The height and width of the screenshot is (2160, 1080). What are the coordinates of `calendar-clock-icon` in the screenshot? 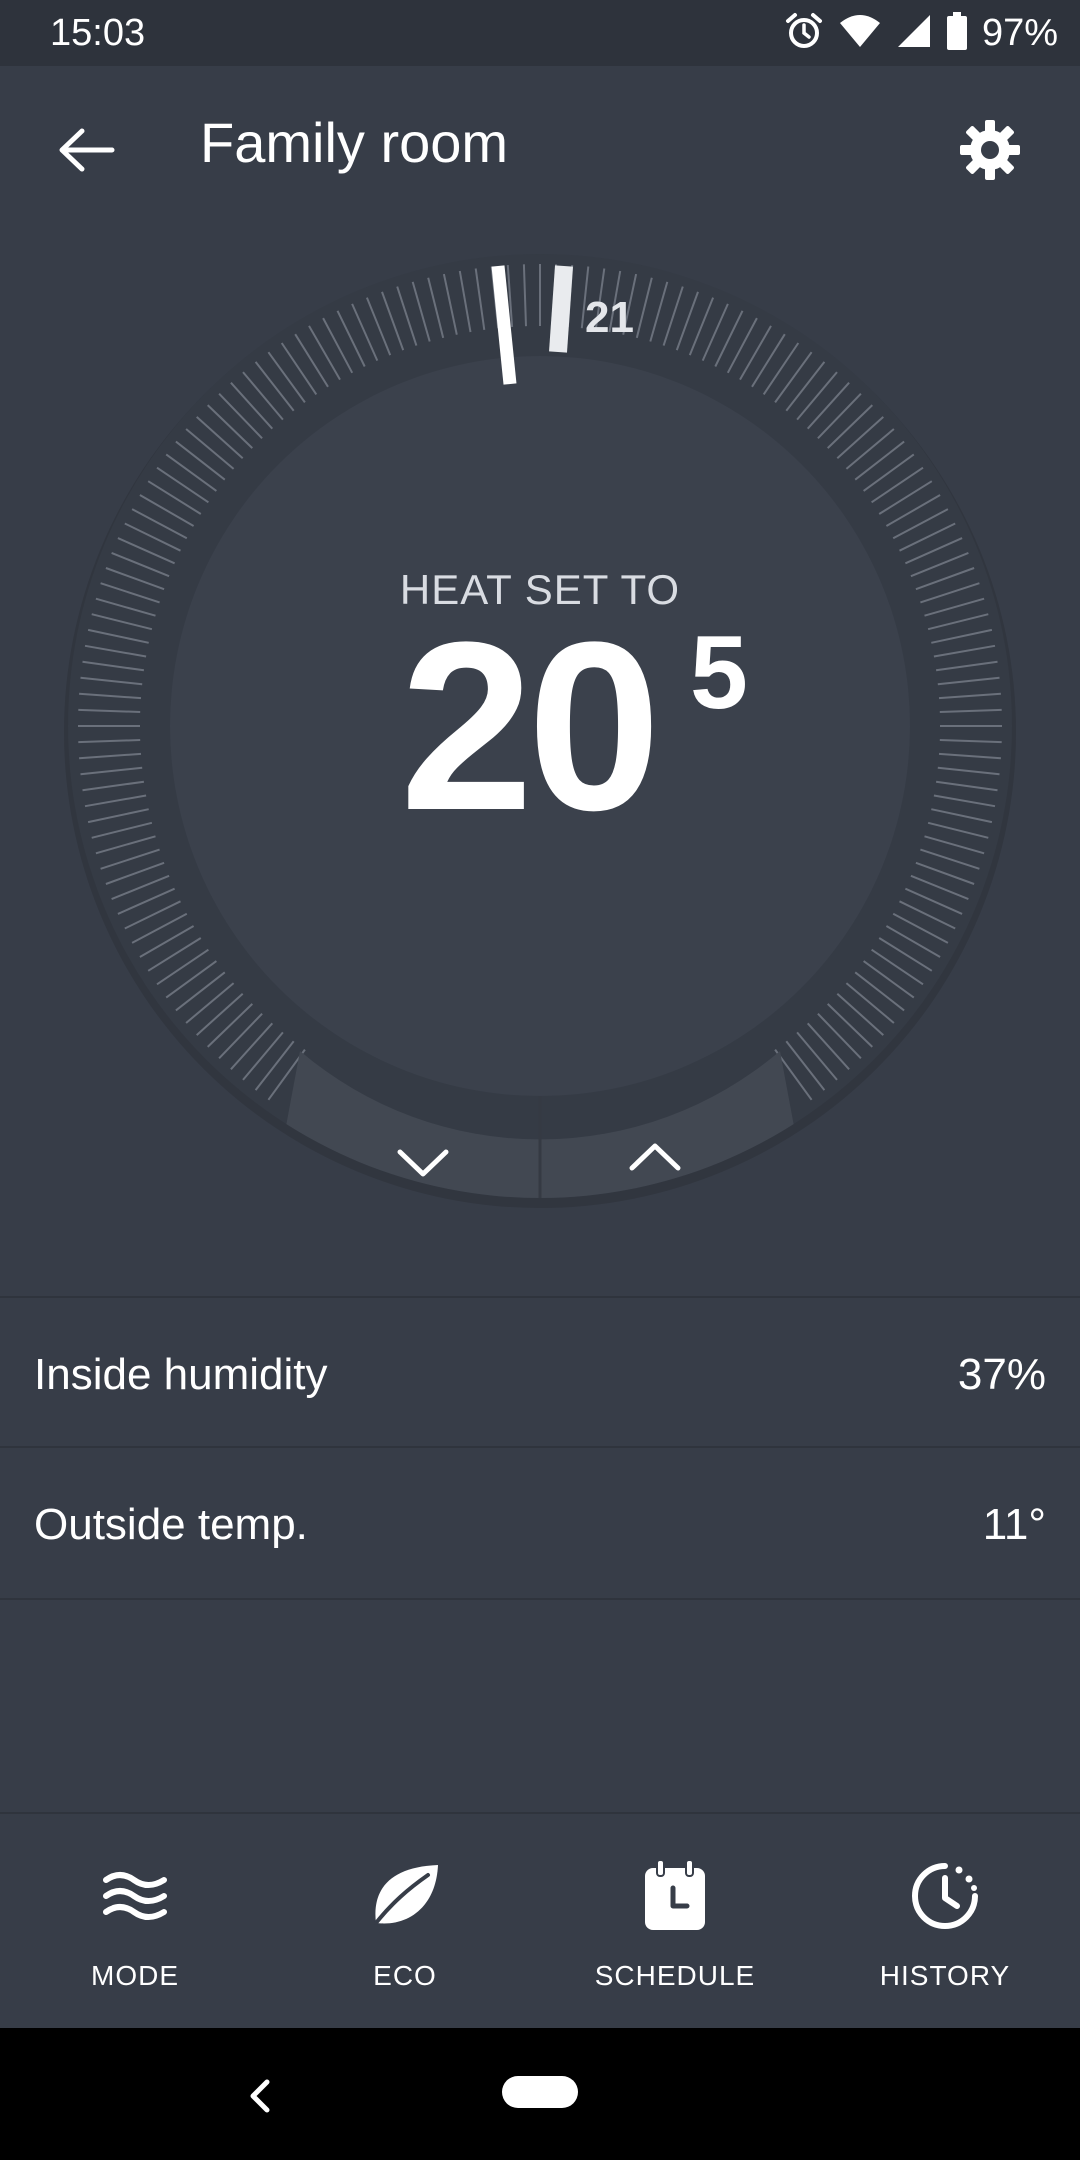 It's located at (675, 1896).